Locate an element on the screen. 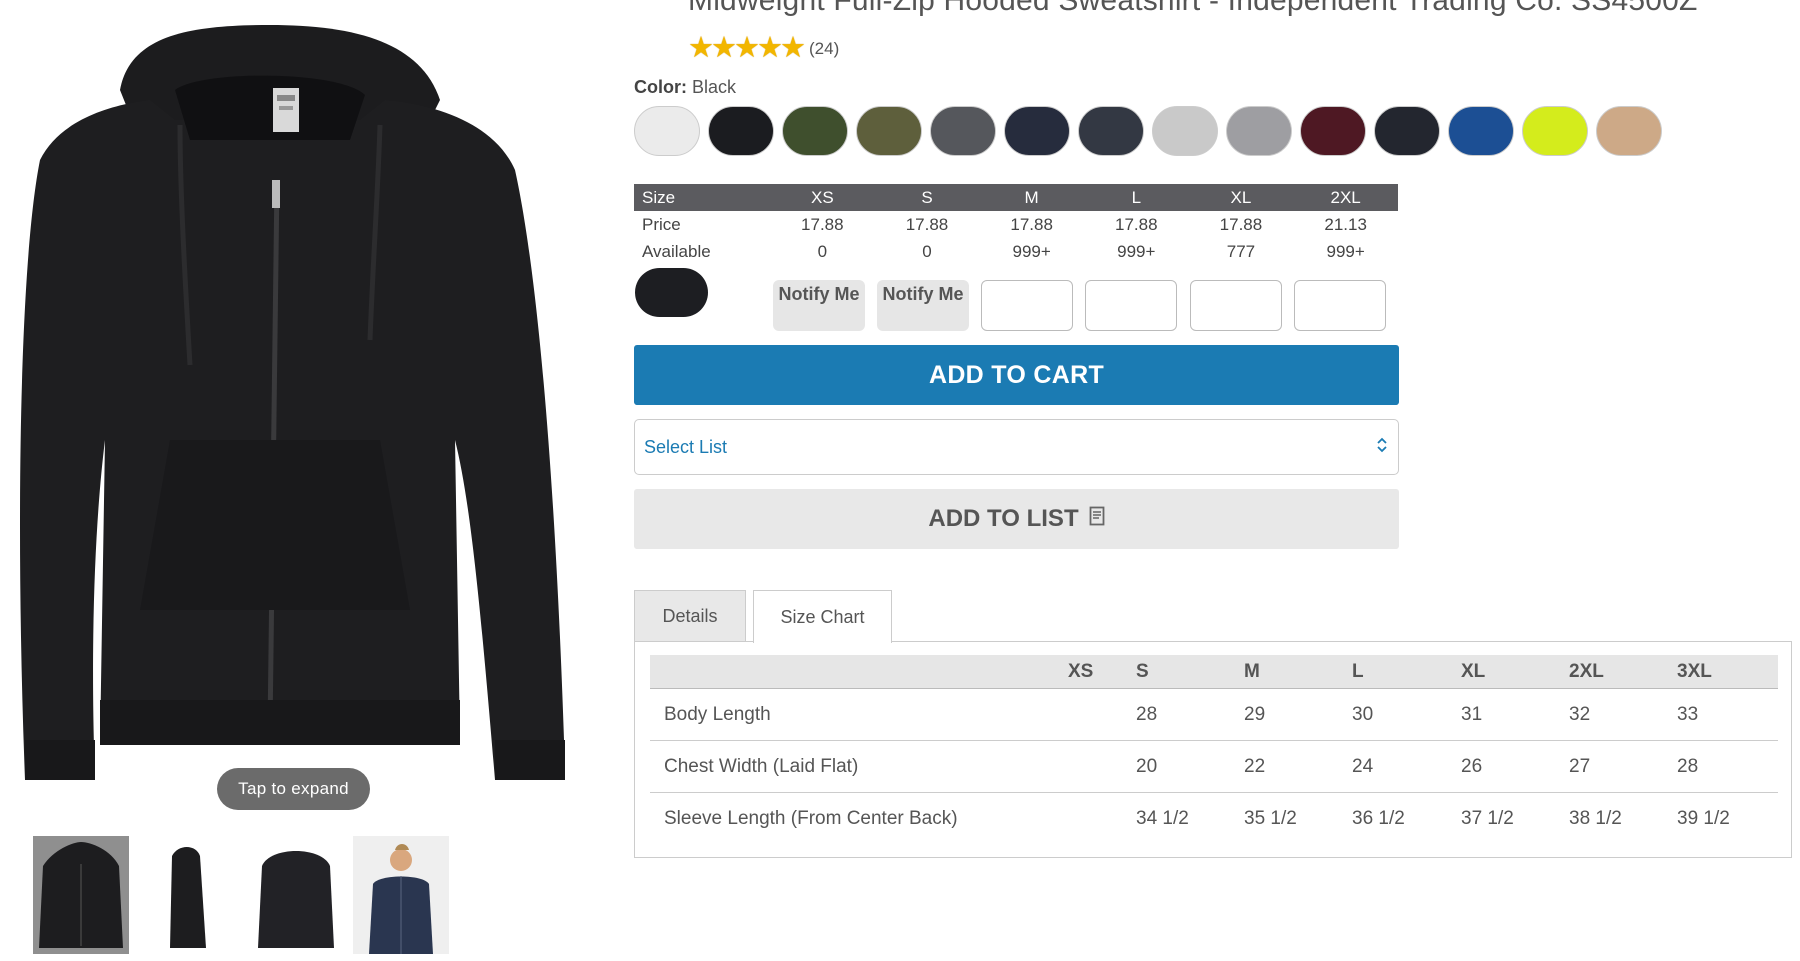 The height and width of the screenshot is (961, 1800). available-cell: 777 is located at coordinates (1241, 251).